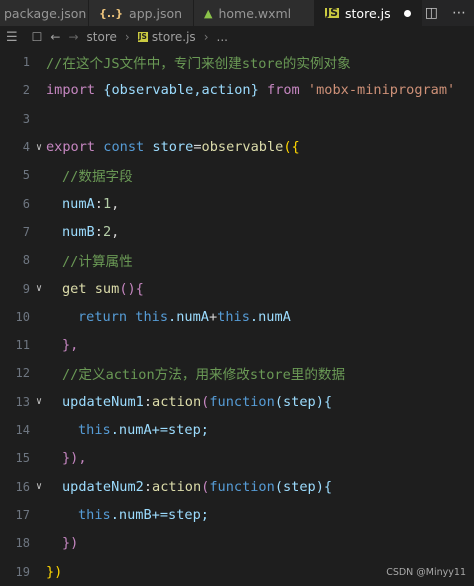  What do you see at coordinates (22, 345) in the screenshot?
I see `line-number: 11` at bounding box center [22, 345].